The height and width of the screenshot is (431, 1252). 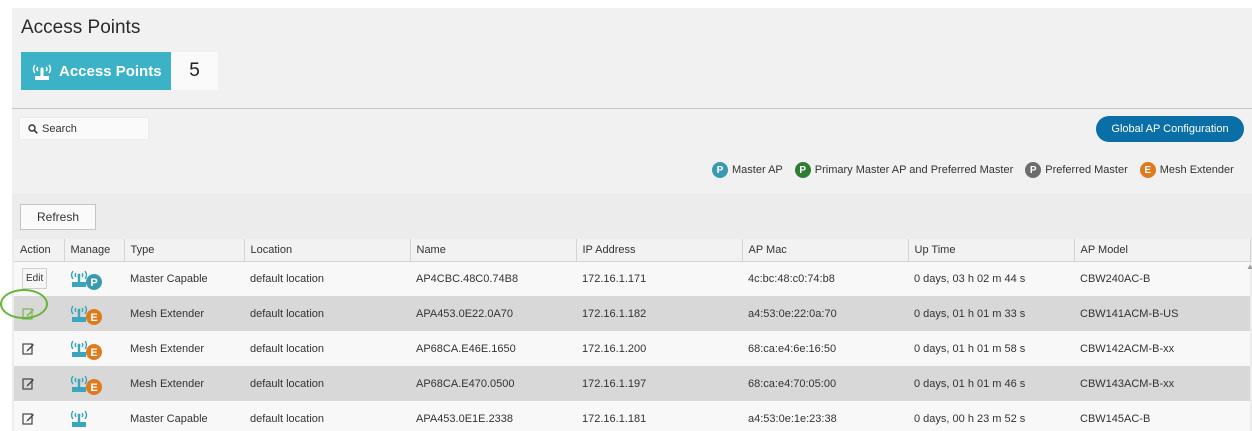 I want to click on legend-label: Preferred Master, so click(x=1086, y=170).